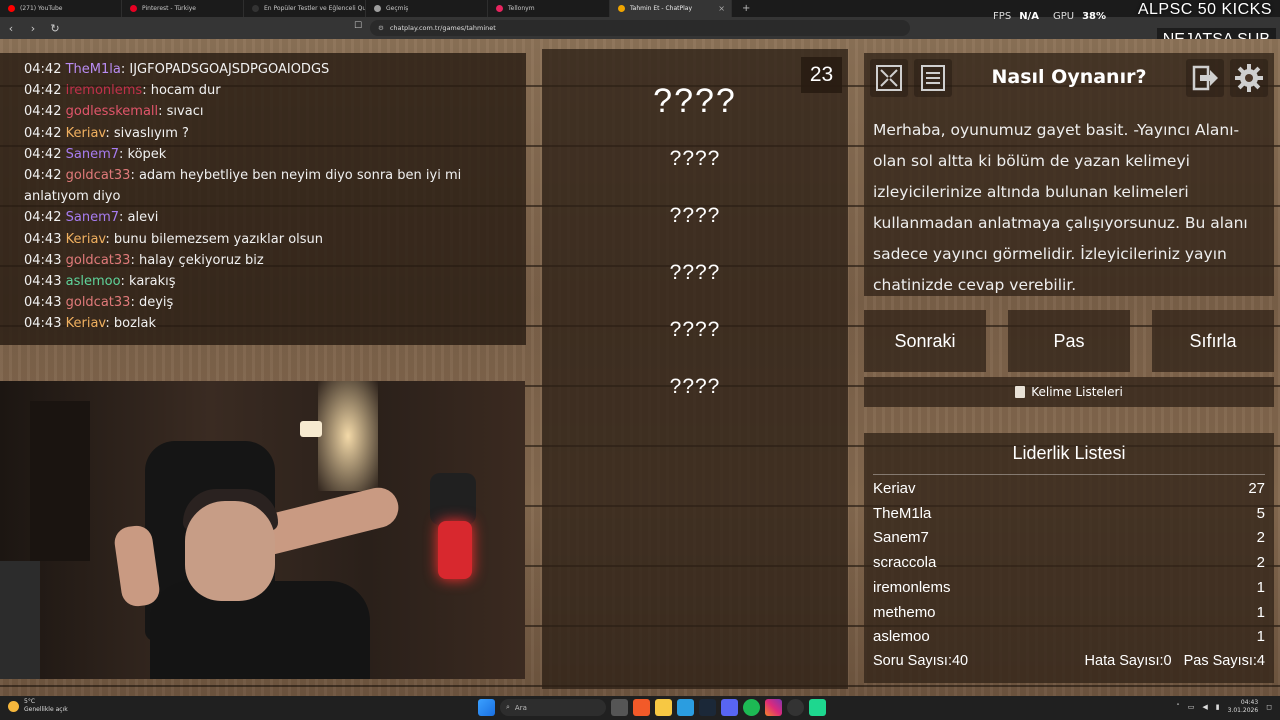 This screenshot has height=720, width=1280. Describe the element at coordinates (894, 488) in the screenshot. I see `leaderboard-name: Keriav` at that location.